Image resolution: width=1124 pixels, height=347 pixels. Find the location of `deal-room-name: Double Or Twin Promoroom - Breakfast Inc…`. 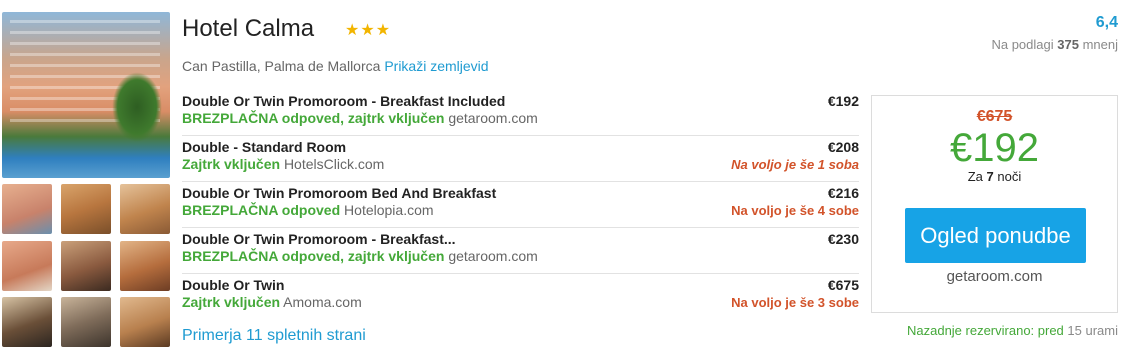

deal-room-name: Double Or Twin Promoroom - Breakfast Inc… is located at coordinates (343, 101).